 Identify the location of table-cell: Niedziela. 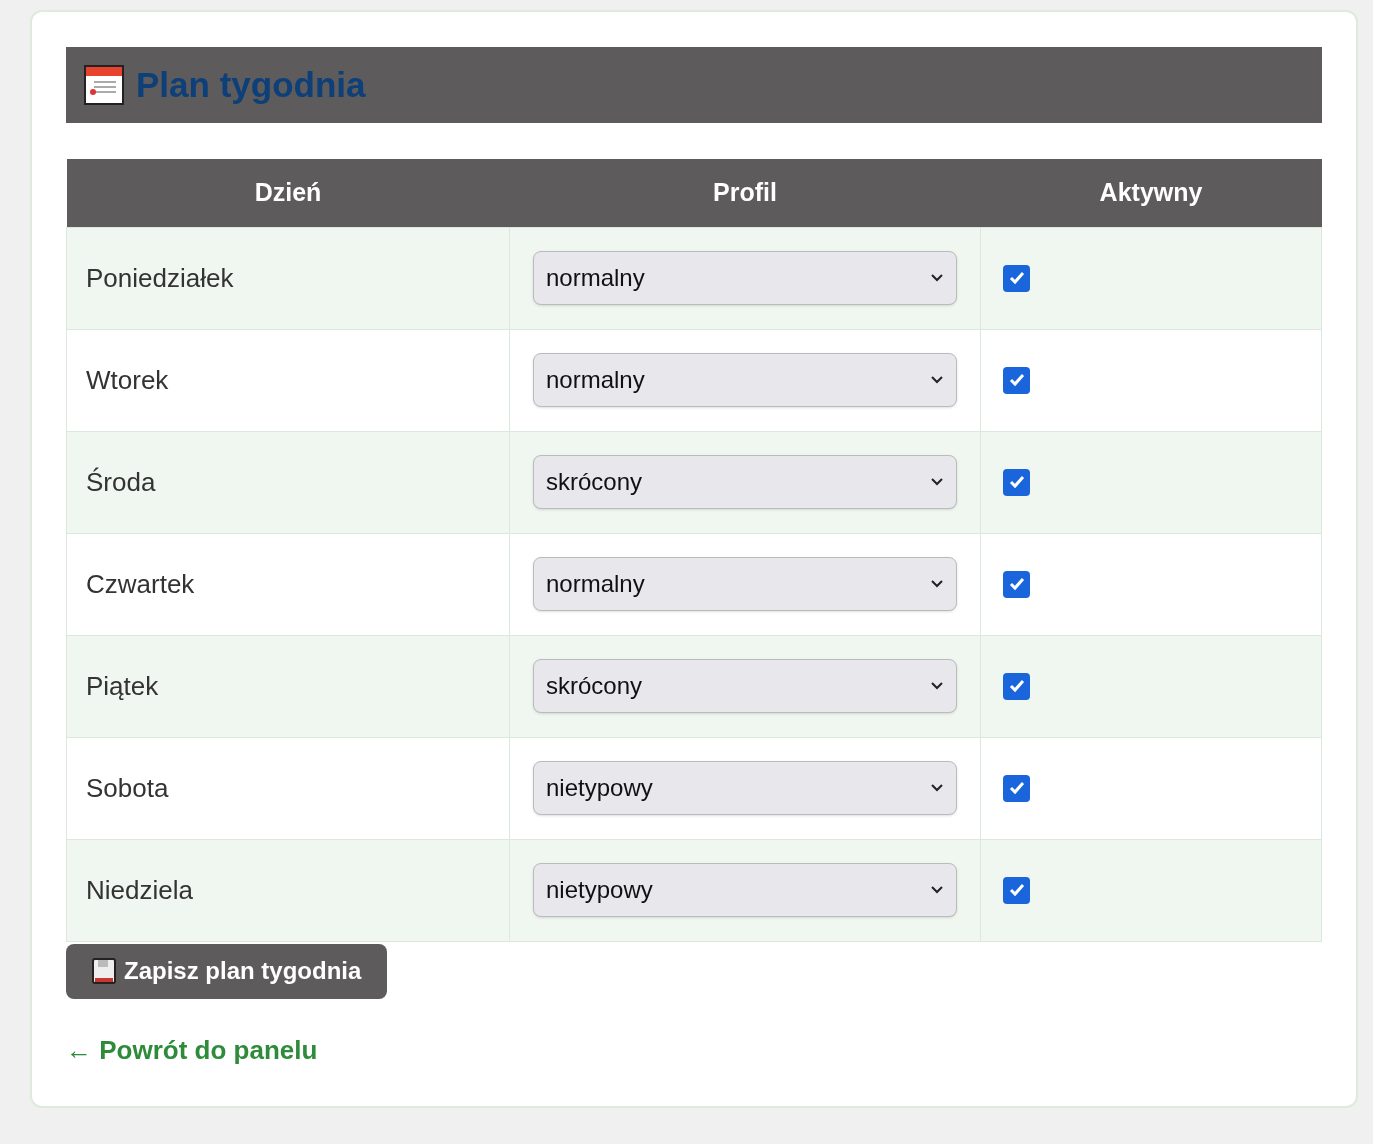
(288, 890).